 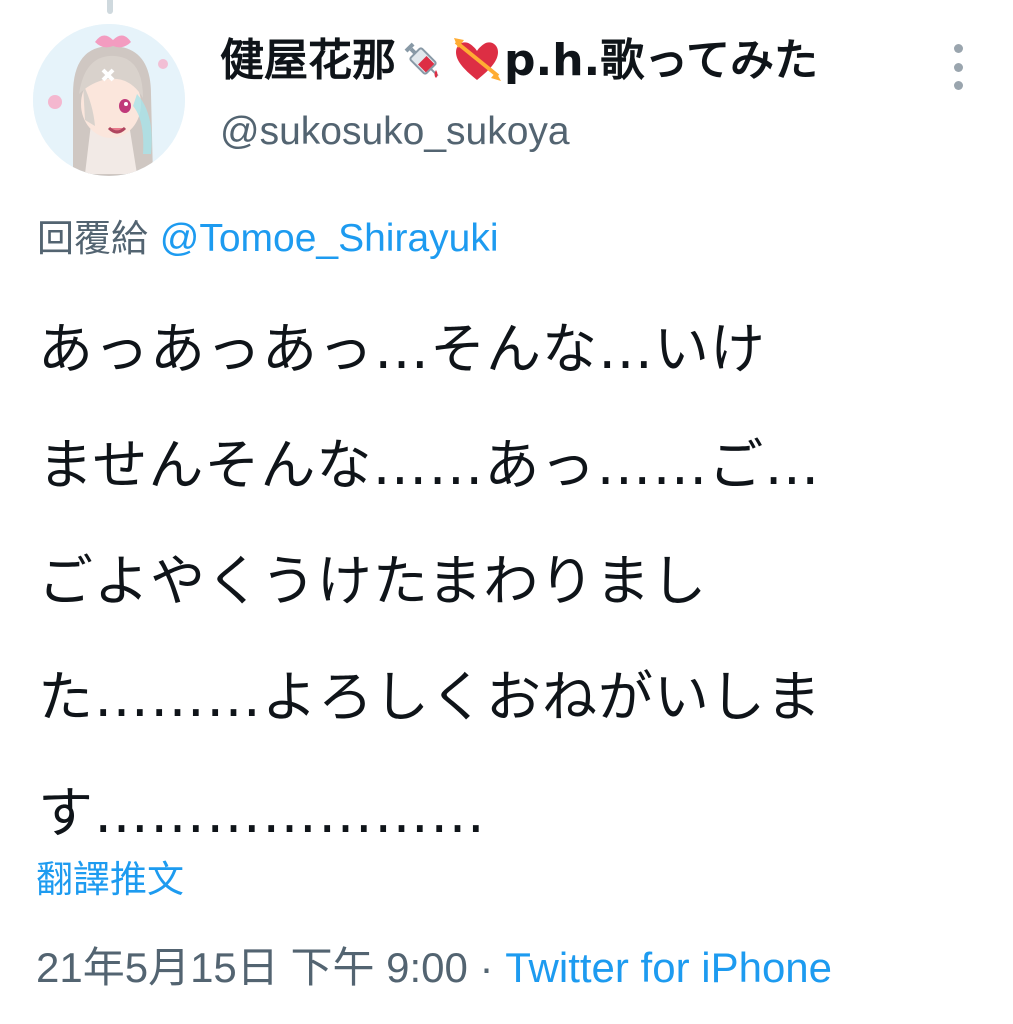 I want to click on avatar-illustration, so click(x=109, y=100).